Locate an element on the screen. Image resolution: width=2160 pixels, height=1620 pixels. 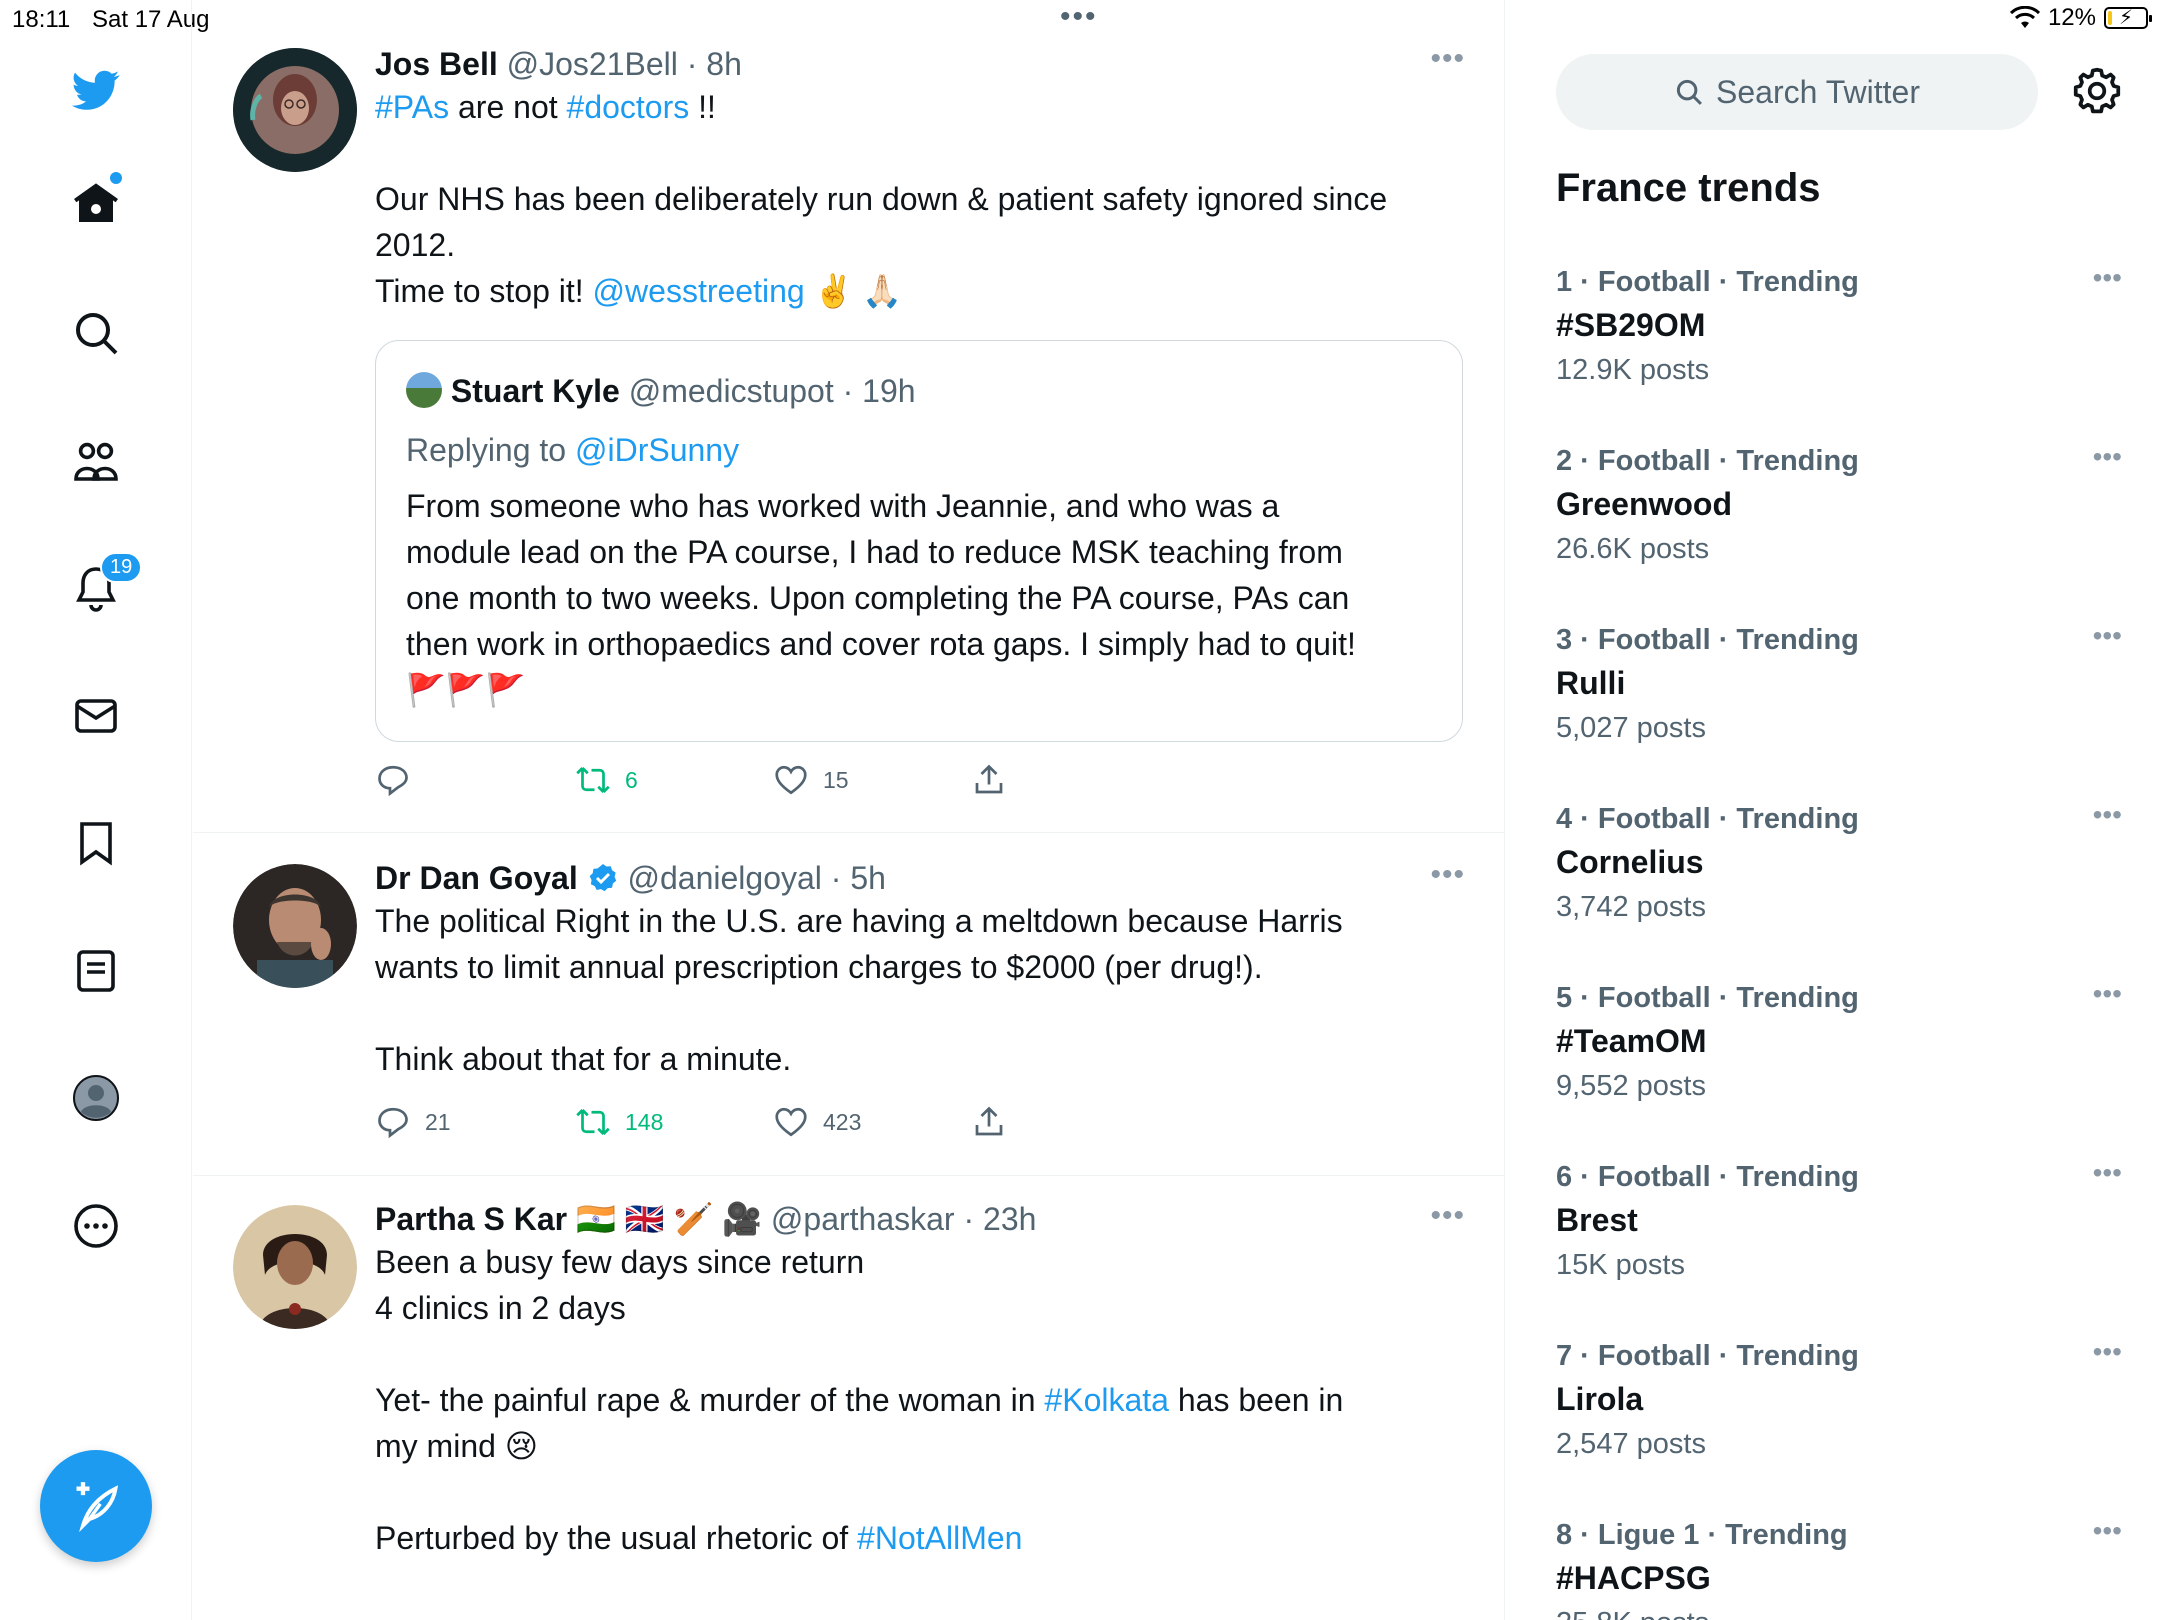
tweet-text-segment: Time to stop it! is located at coordinates (484, 291).